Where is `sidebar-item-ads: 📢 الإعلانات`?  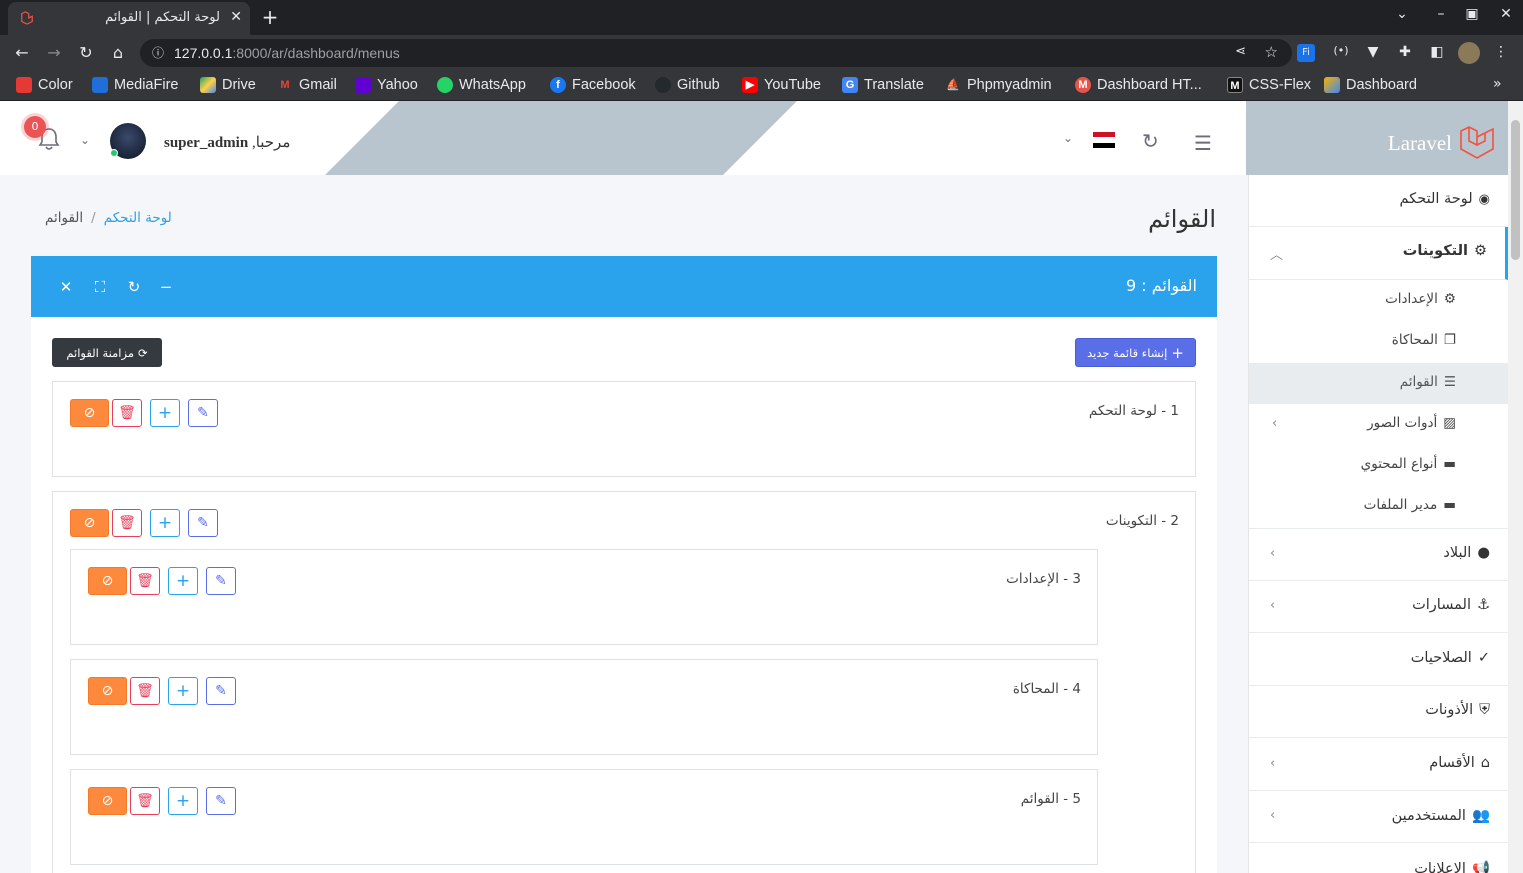
sidebar-item-ads: 📢 الإعلانات is located at coordinates (1378, 858).